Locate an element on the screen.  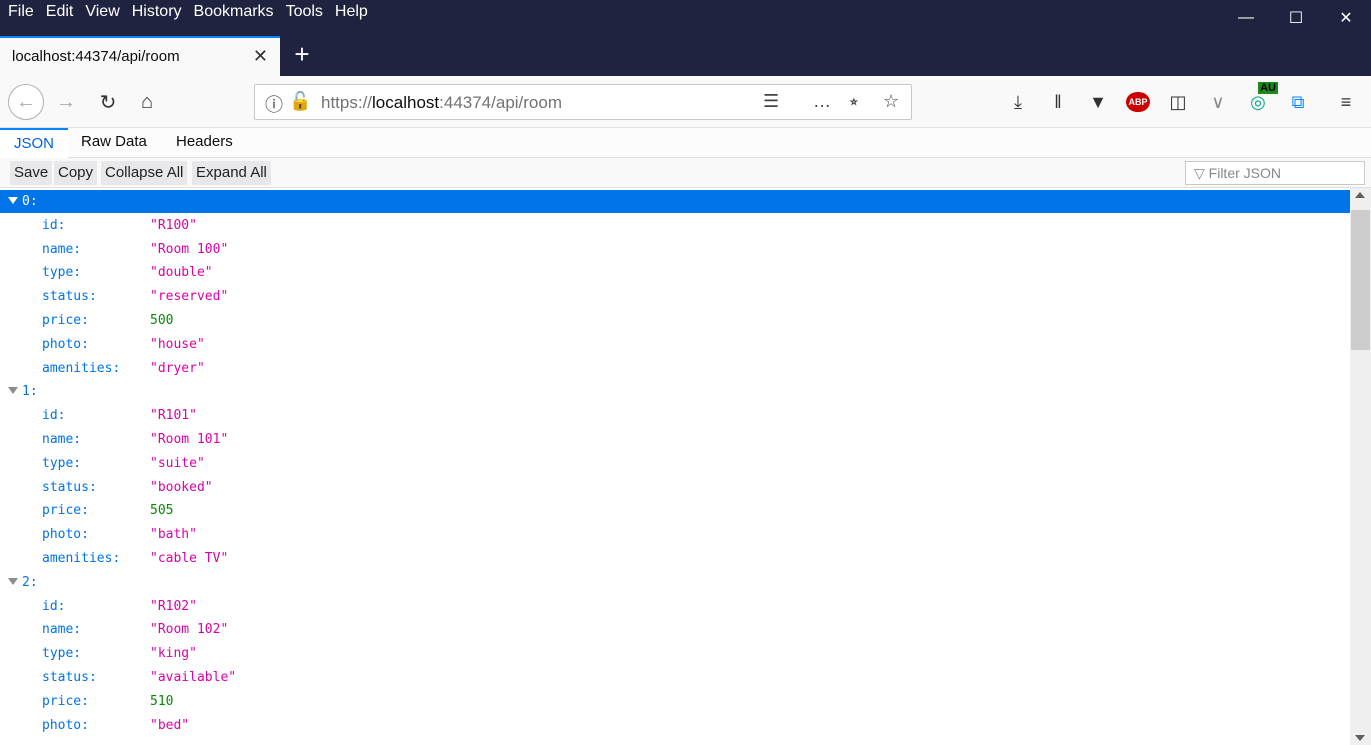
json-field-row: name: "Room 101" is located at coordinates (675, 439).